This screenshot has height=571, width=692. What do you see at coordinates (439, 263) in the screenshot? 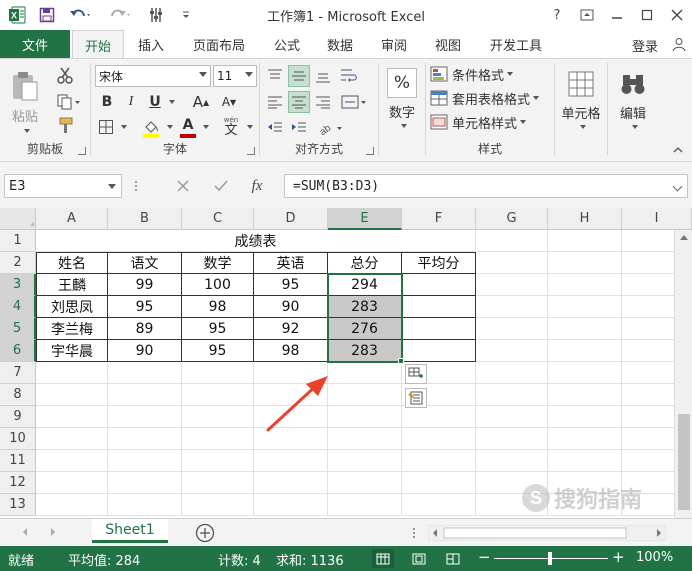
I see `header-cell-average: 平均分` at bounding box center [439, 263].